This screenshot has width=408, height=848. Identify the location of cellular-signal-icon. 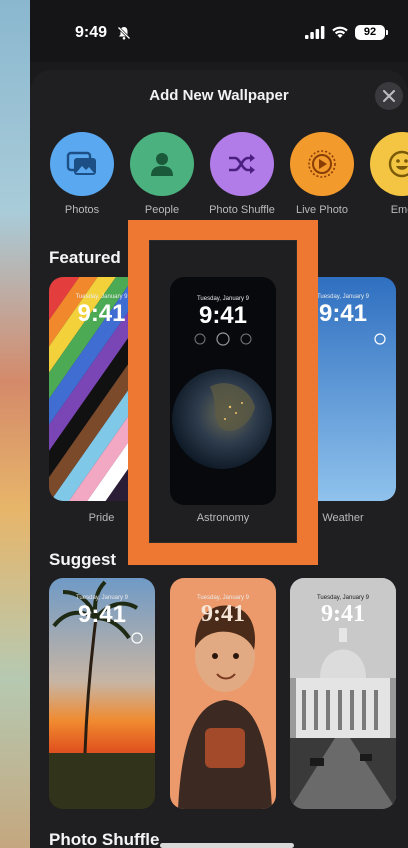
(315, 32).